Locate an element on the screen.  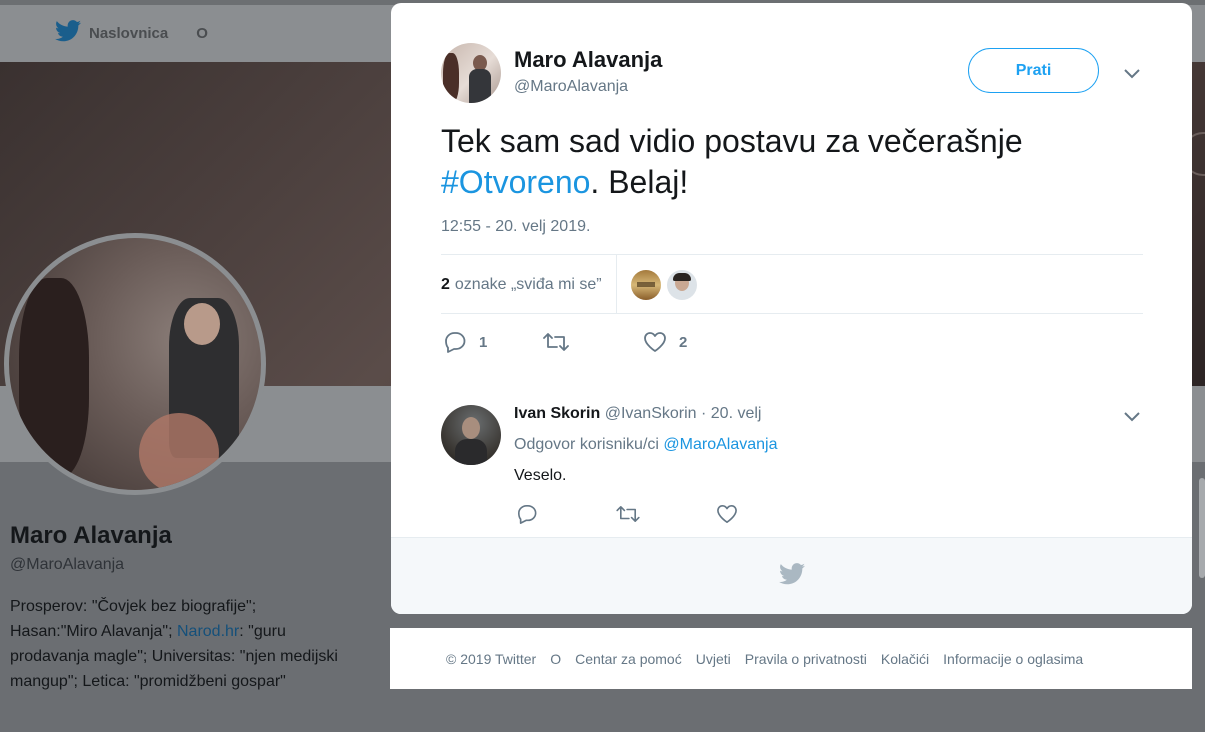
nav-home: Naslovnica is located at coordinates (111, 33).